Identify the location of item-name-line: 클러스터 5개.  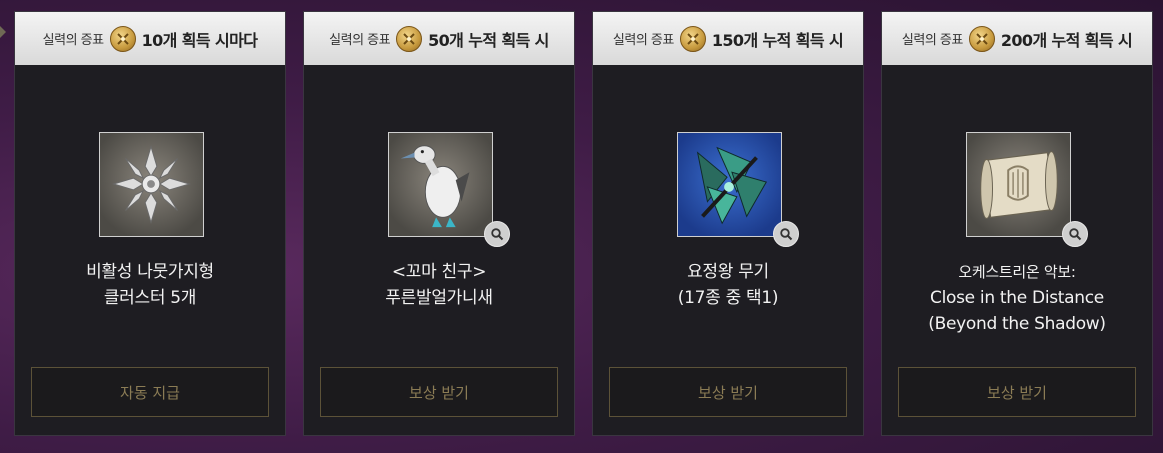
(150, 298).